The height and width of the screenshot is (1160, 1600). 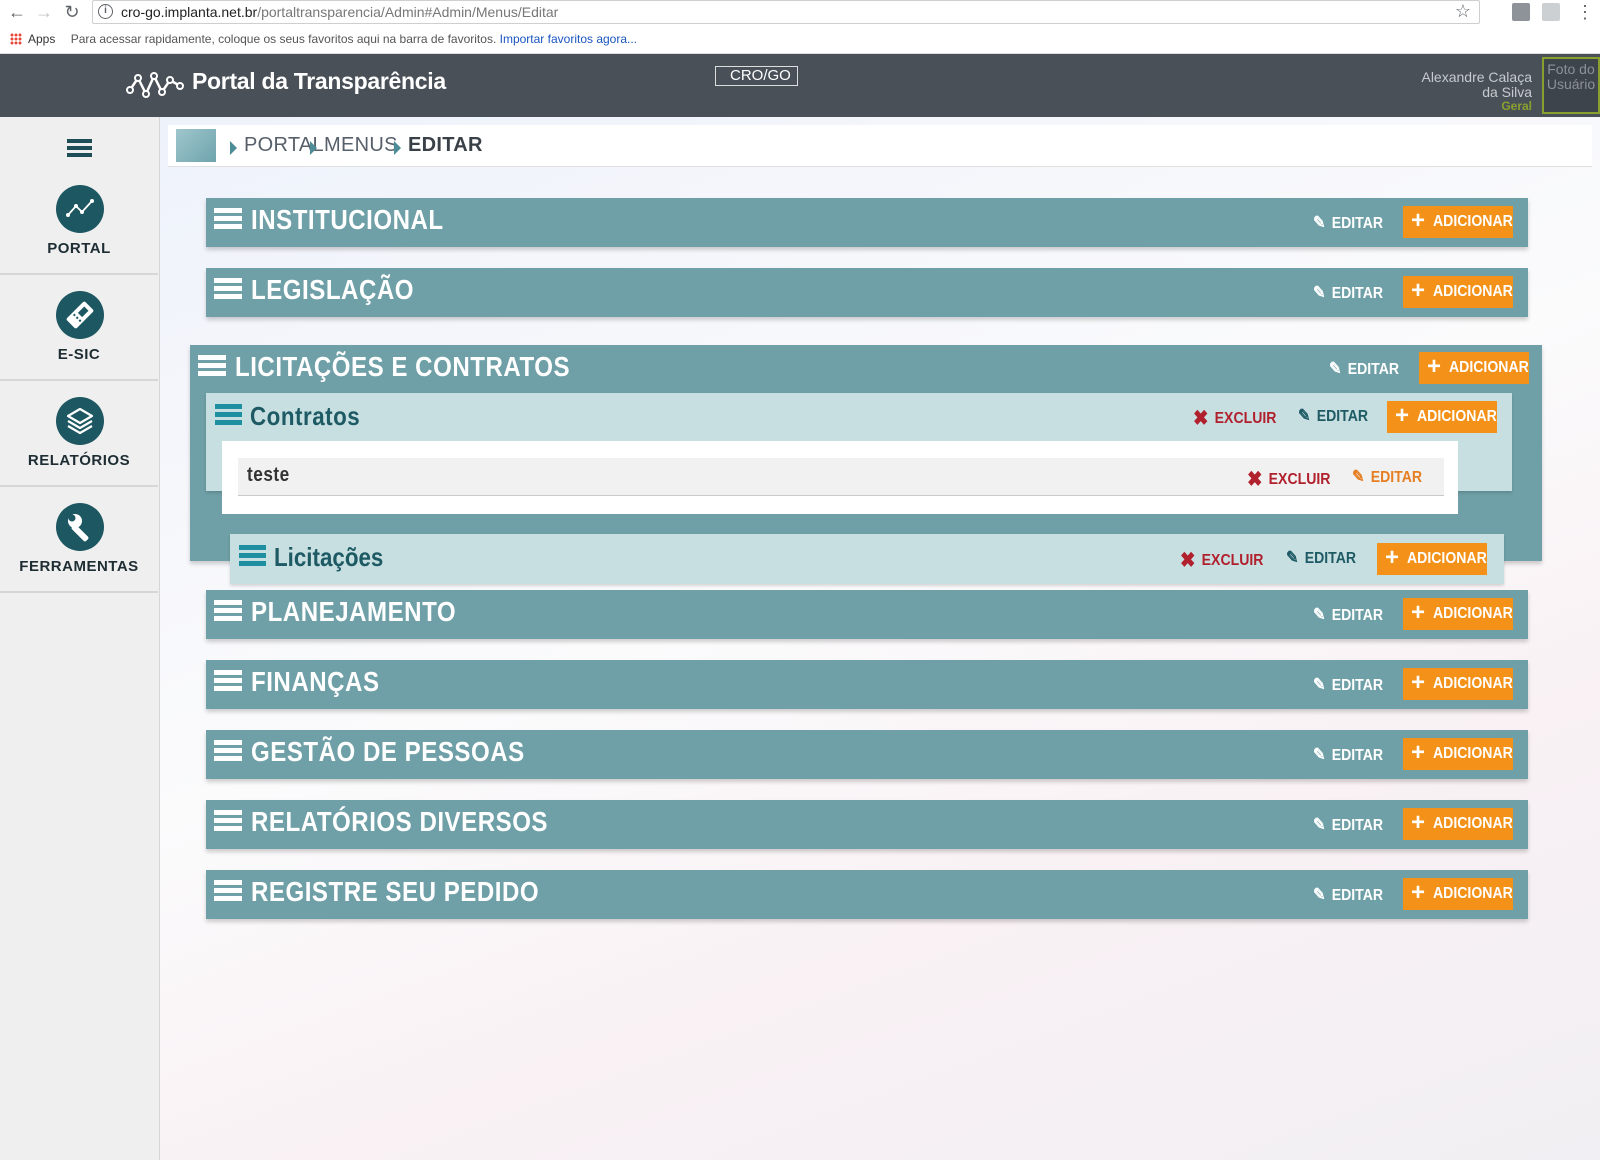 I want to click on menu-title: FINANÇAS, so click(x=315, y=681).